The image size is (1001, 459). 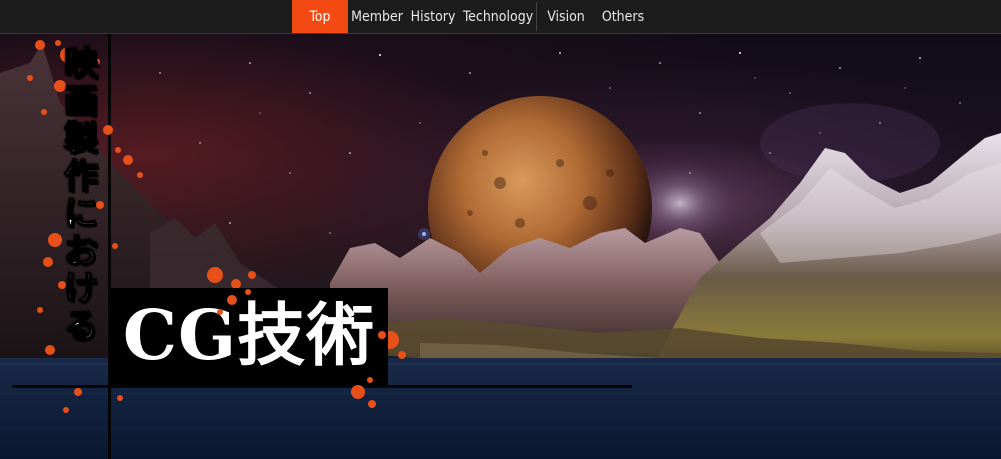 I want to click on title-char: 作, so click(x=81, y=176).